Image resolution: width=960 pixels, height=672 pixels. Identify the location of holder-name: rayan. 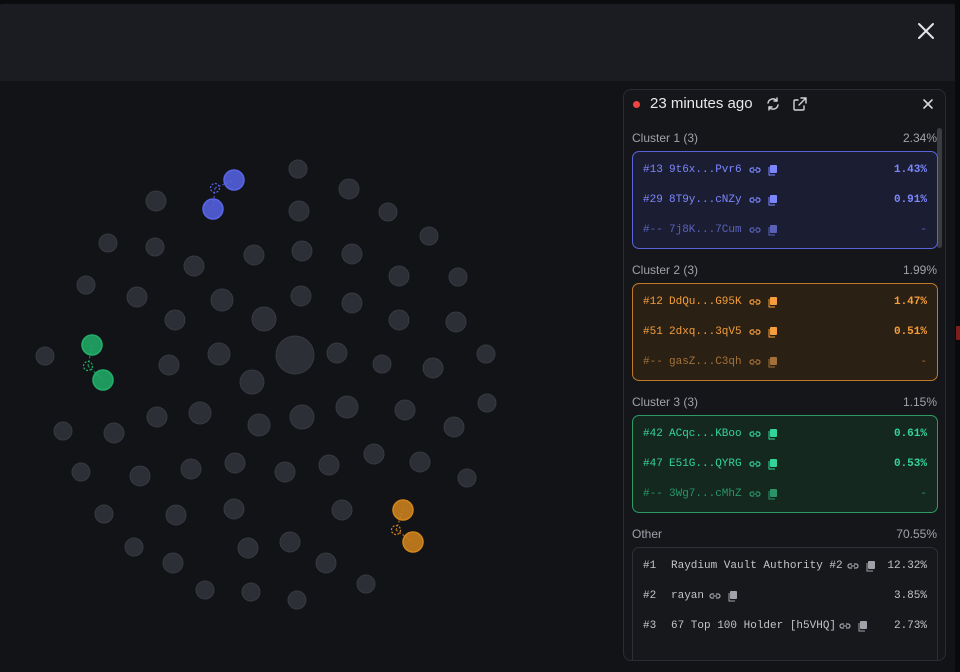
(687, 596).